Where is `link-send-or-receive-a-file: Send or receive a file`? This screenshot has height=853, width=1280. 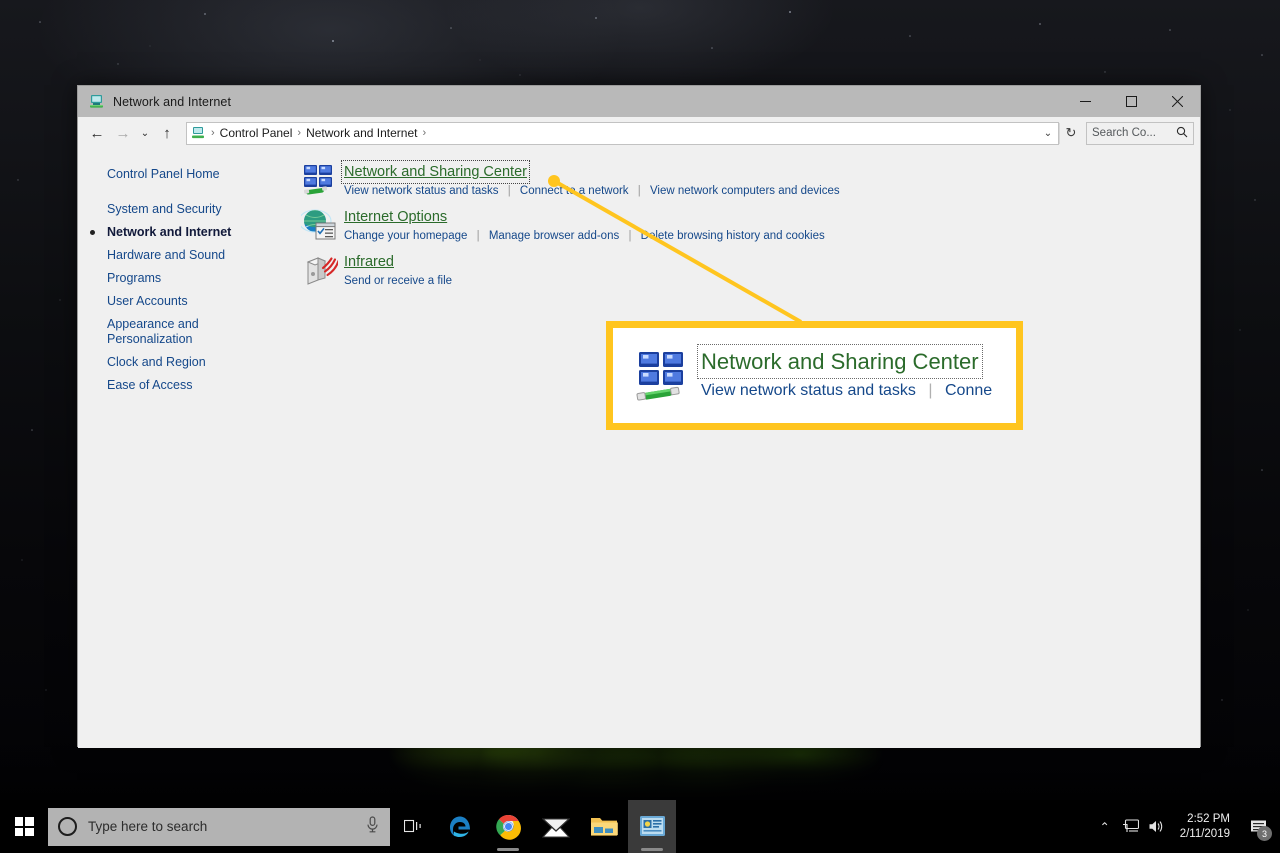 link-send-or-receive-a-file: Send or receive a file is located at coordinates (398, 281).